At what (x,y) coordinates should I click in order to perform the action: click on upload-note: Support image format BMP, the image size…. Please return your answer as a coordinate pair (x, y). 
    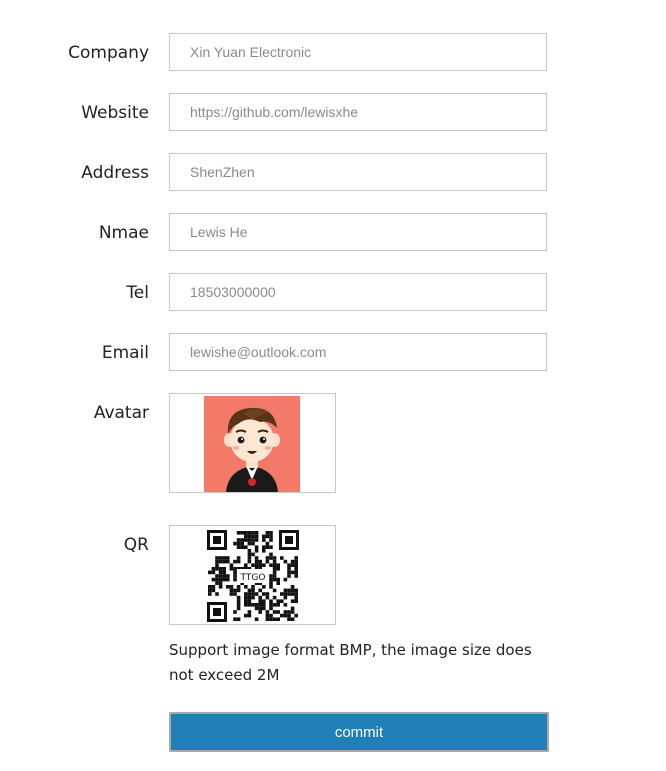
    Looking at the image, I should click on (350, 662).